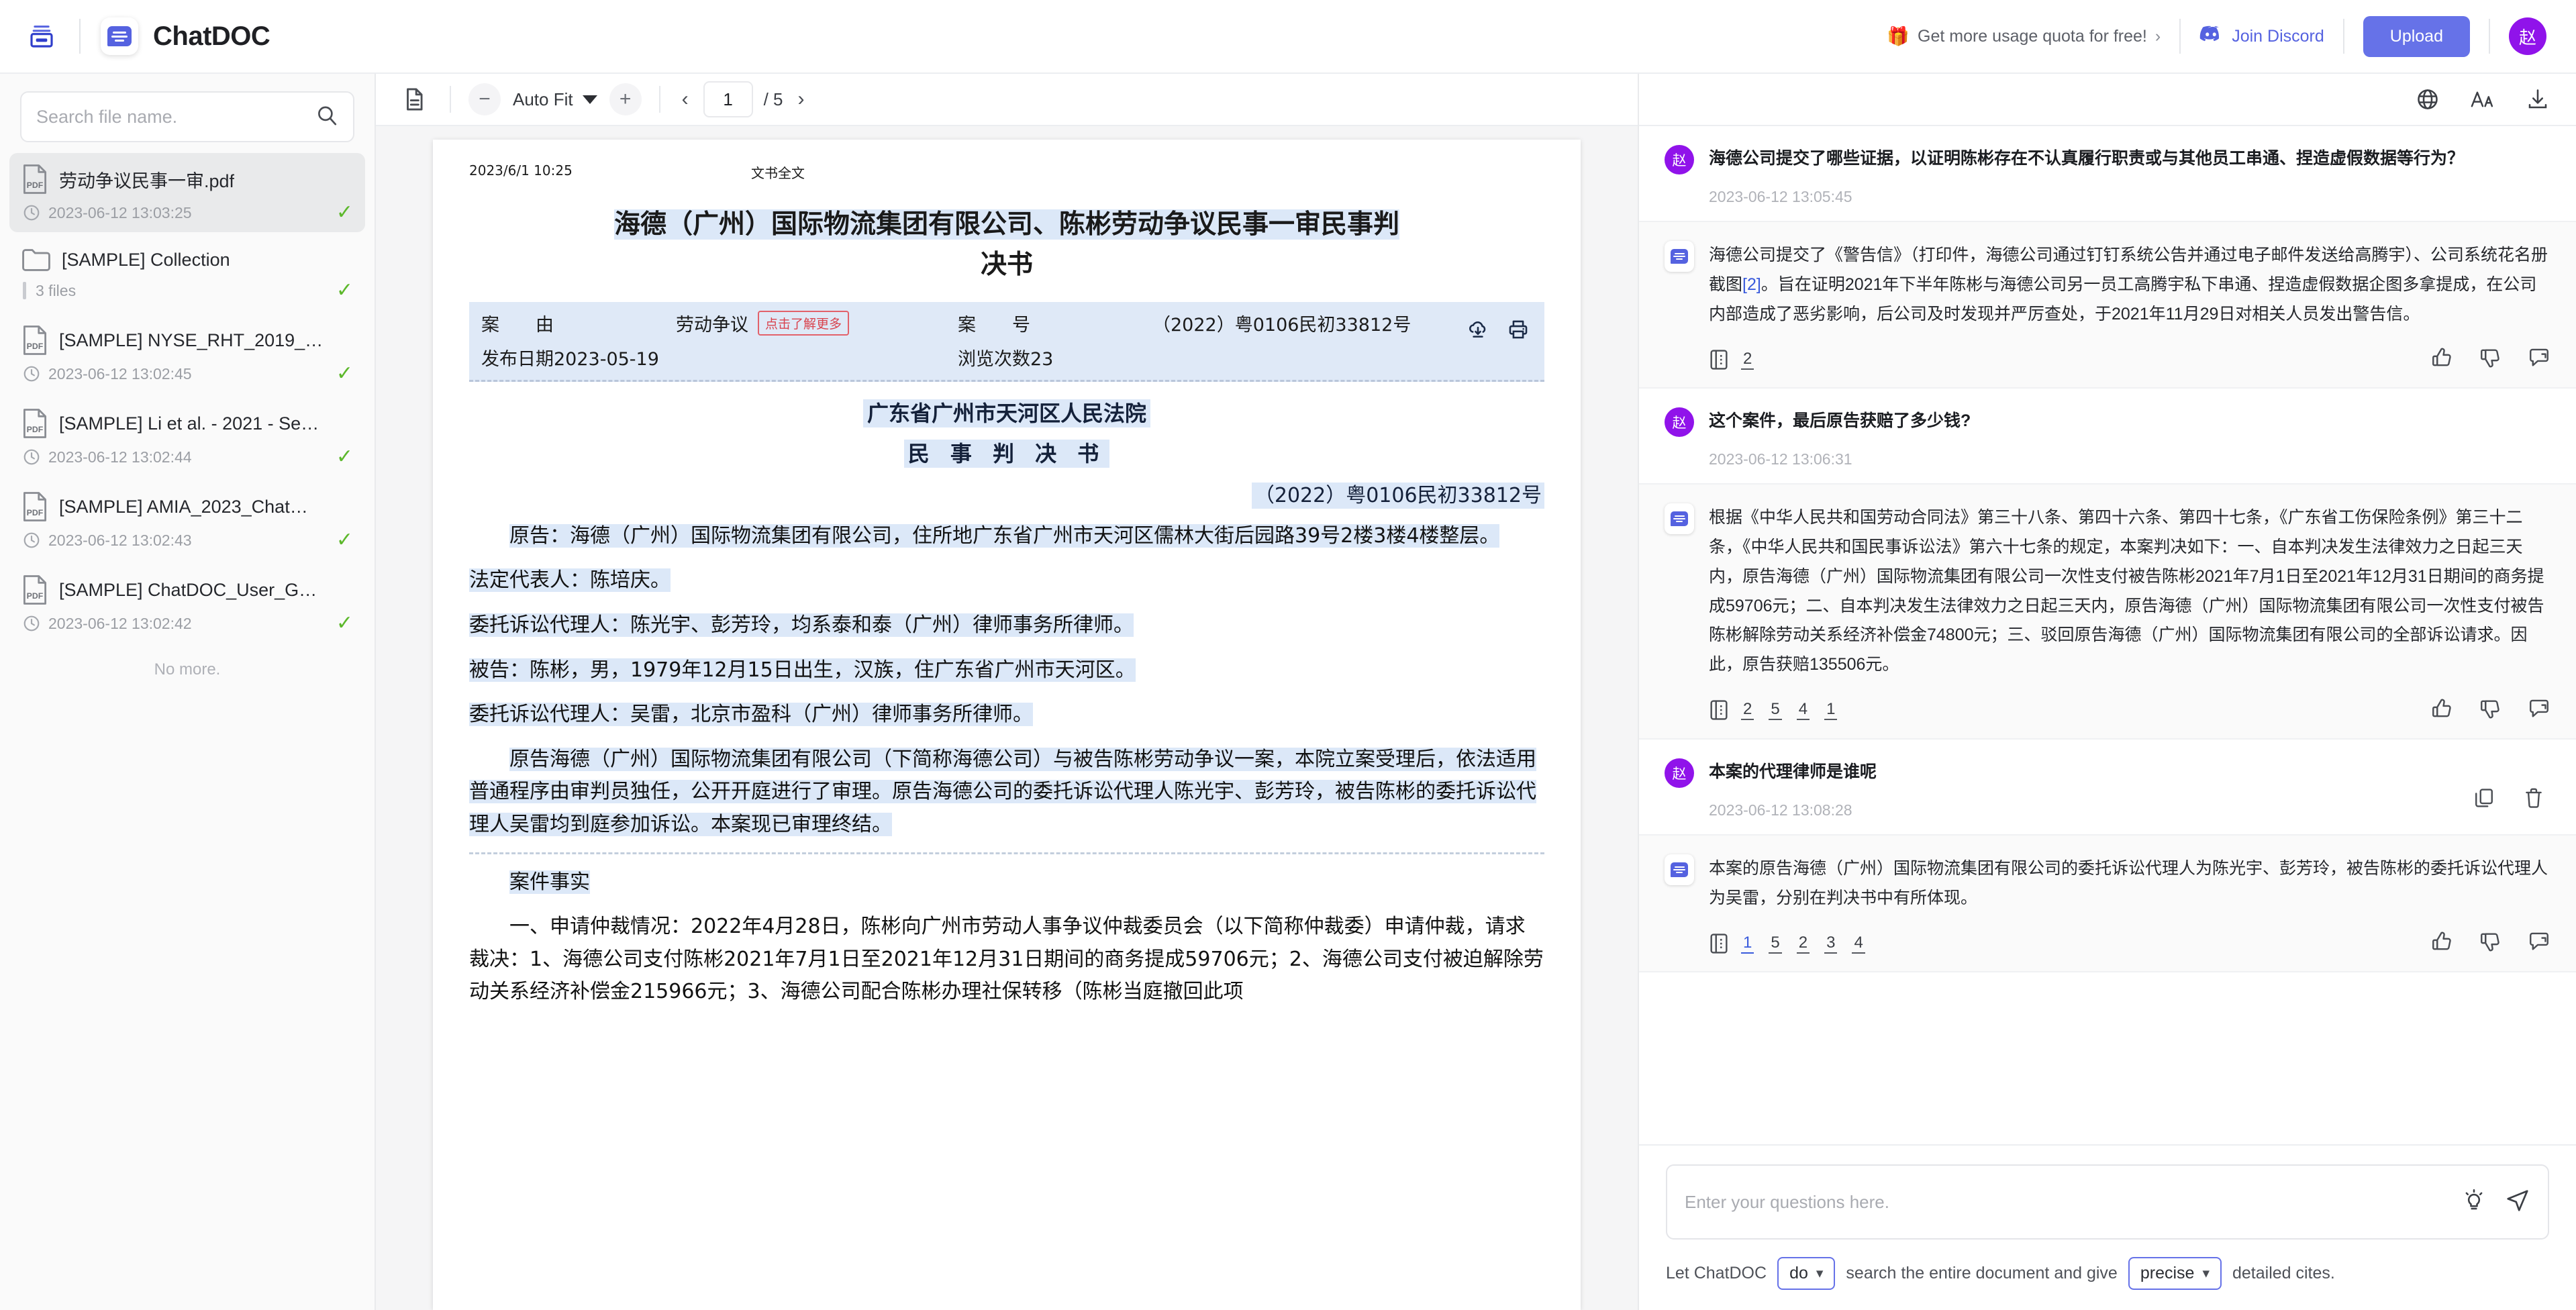 The height and width of the screenshot is (1310, 2576). What do you see at coordinates (187, 259) in the screenshot?
I see `file-item-header: [SAMPLE] Collection` at bounding box center [187, 259].